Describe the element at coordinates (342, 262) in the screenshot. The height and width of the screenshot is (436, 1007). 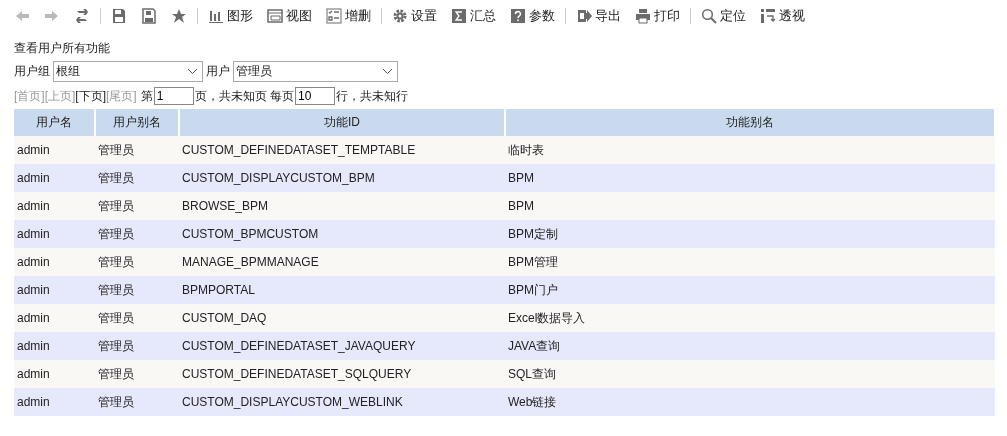
I see `table-cell: MANAGE_BPMMANAGE` at that location.